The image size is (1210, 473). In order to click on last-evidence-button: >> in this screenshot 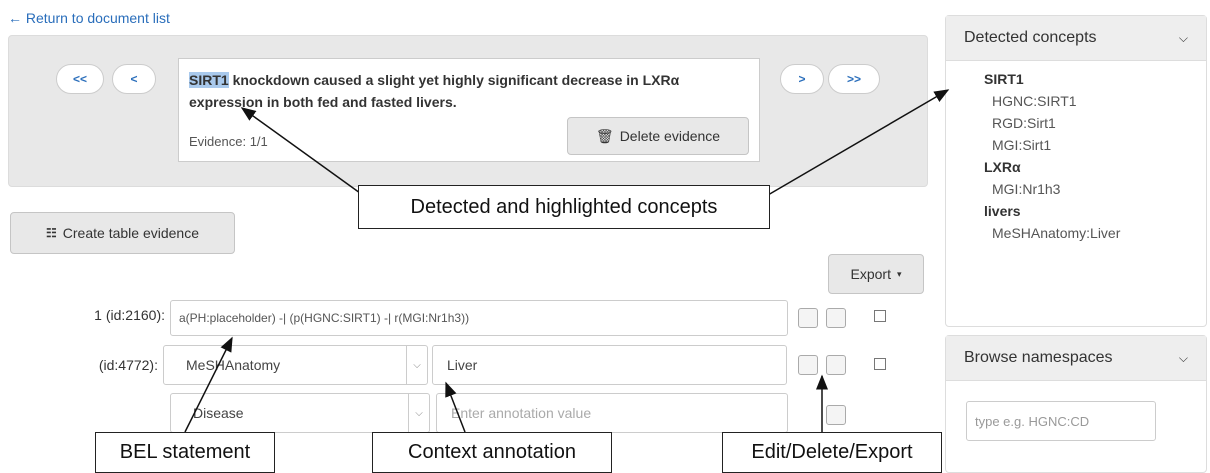, I will do `click(854, 79)`.